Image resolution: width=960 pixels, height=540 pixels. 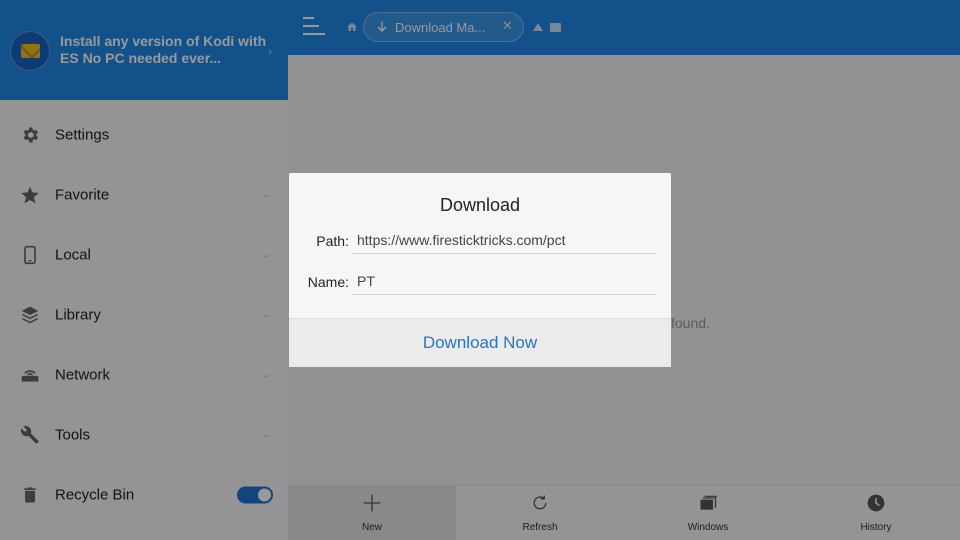 What do you see at coordinates (504, 242) in the screenshot?
I see `path-field: https://www.firesticktricks.com/pct` at bounding box center [504, 242].